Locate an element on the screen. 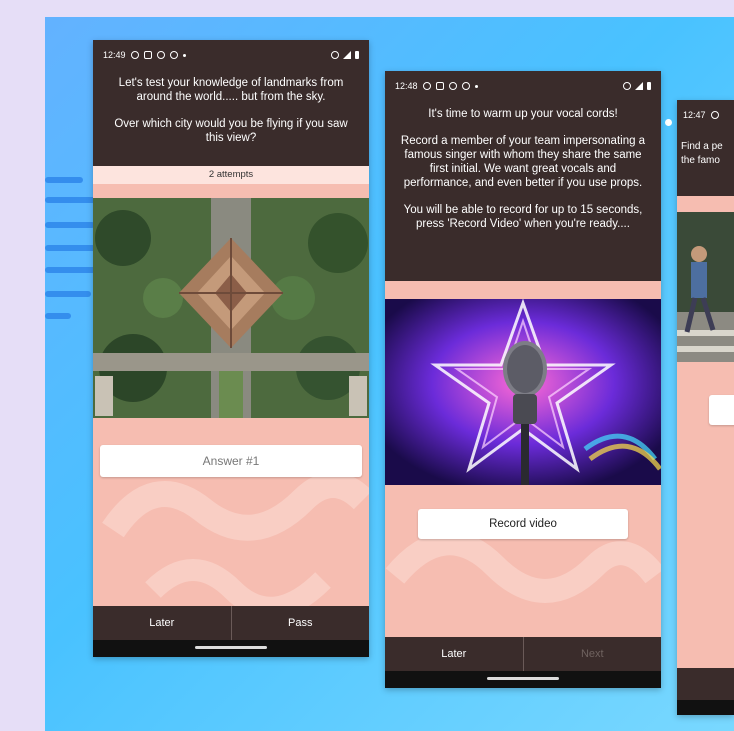 This screenshot has width=734, height=731. prompt-text-partial: Find a pe the famo is located at coordinates (702, 153).